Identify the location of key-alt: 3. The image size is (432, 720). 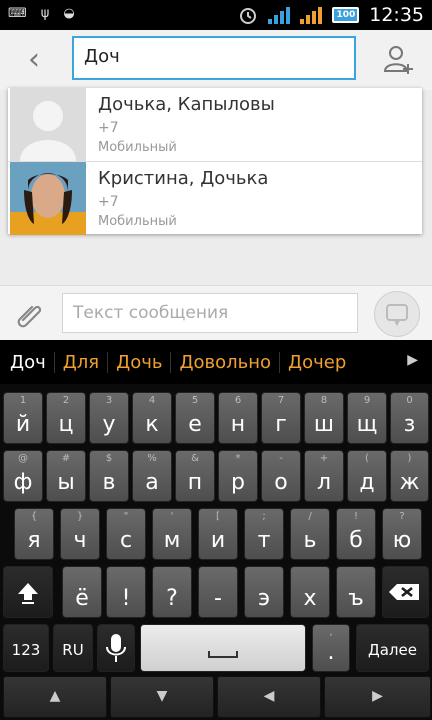
(109, 400).